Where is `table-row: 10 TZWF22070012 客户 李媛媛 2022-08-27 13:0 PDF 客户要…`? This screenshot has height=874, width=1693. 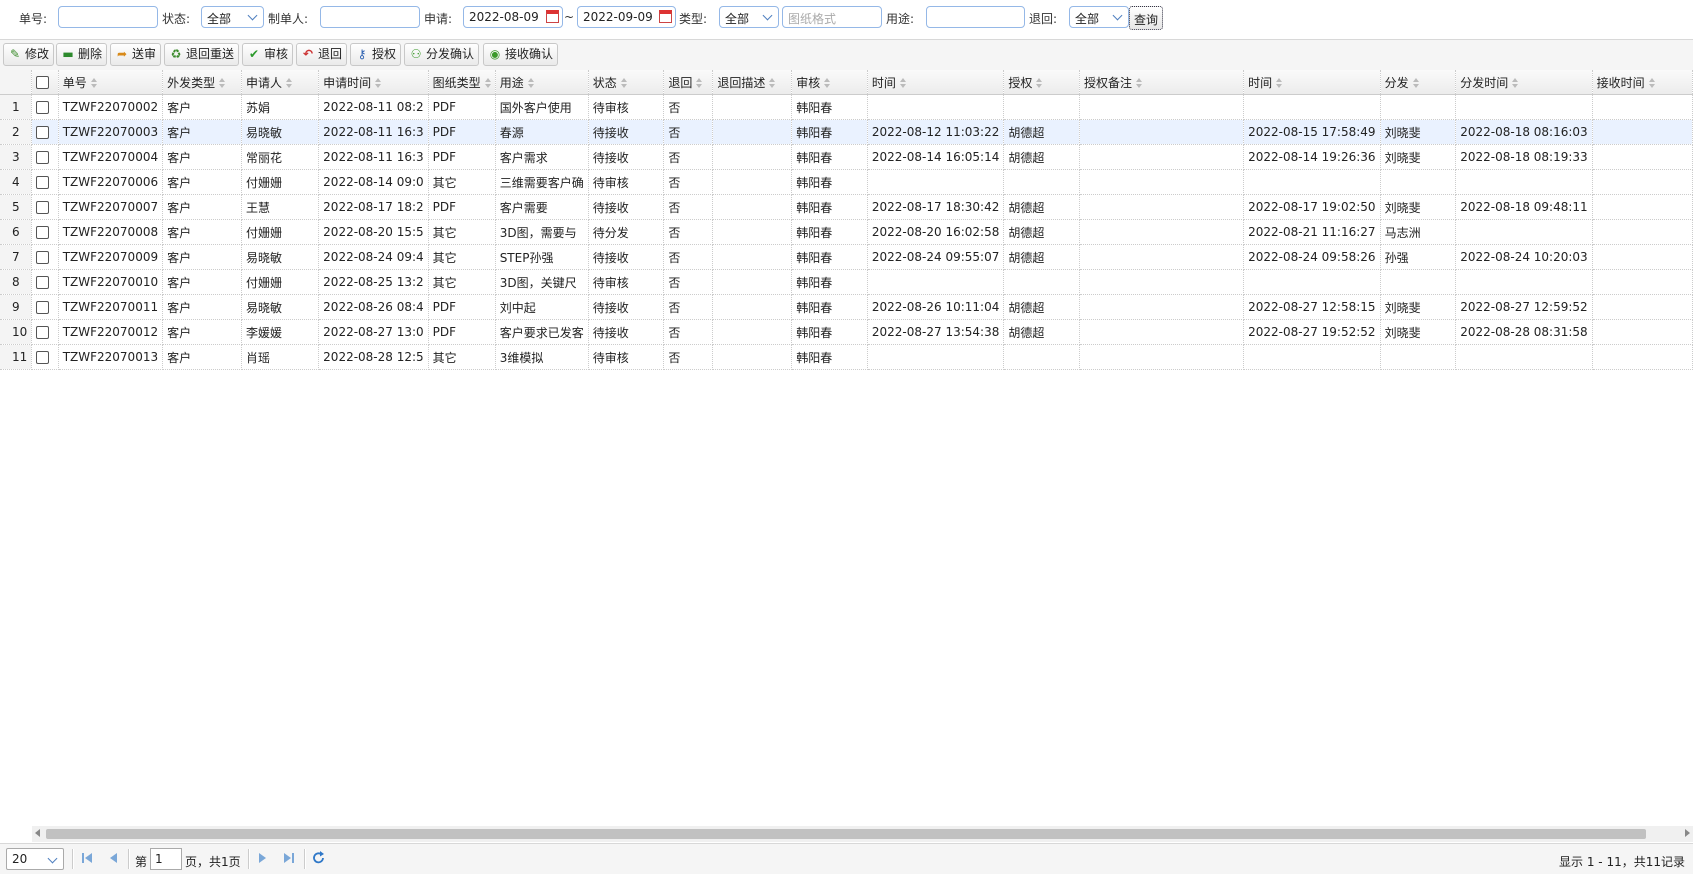 table-row: 10 TZWF22070012 客户 李媛媛 2022-08-27 13:0 PDF 客户要… is located at coordinates (846, 332).